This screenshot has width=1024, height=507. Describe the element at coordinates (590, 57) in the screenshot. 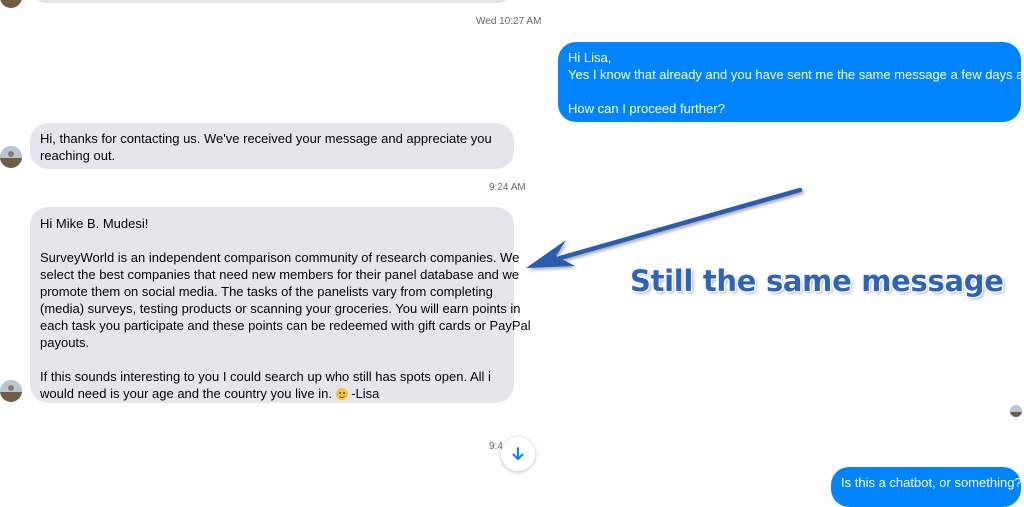

I see `message-line: Hi Lisa,` at that location.